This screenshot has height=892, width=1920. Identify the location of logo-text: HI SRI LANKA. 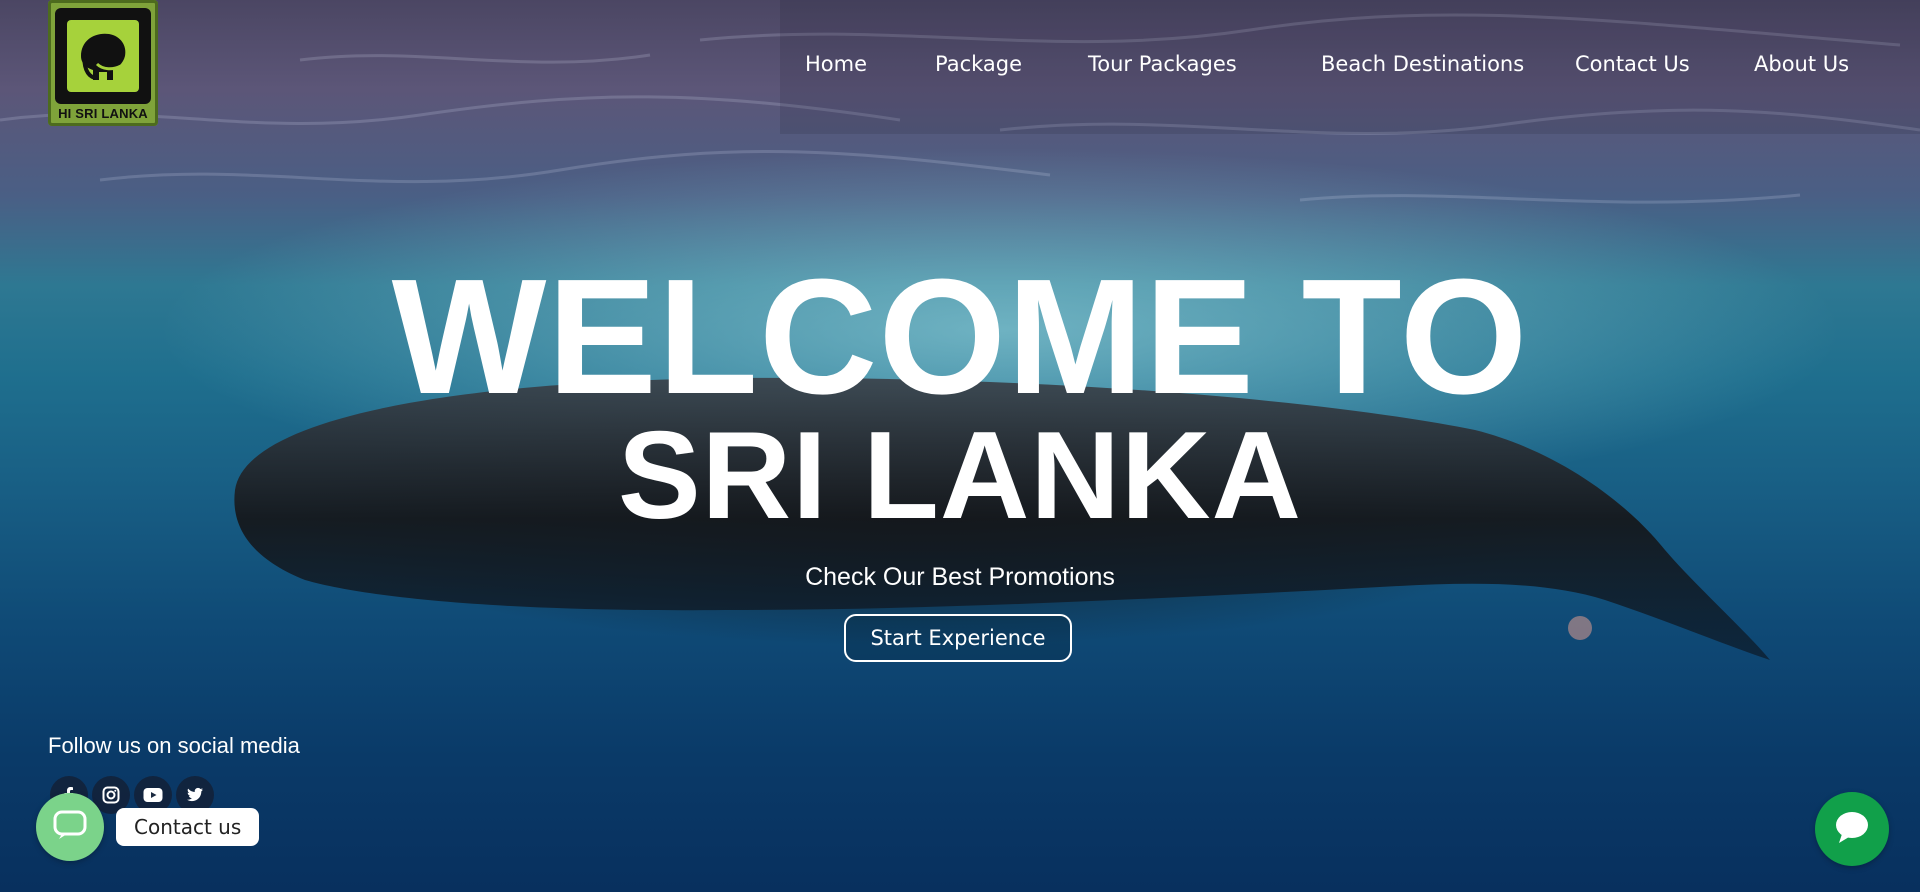
(103, 113).